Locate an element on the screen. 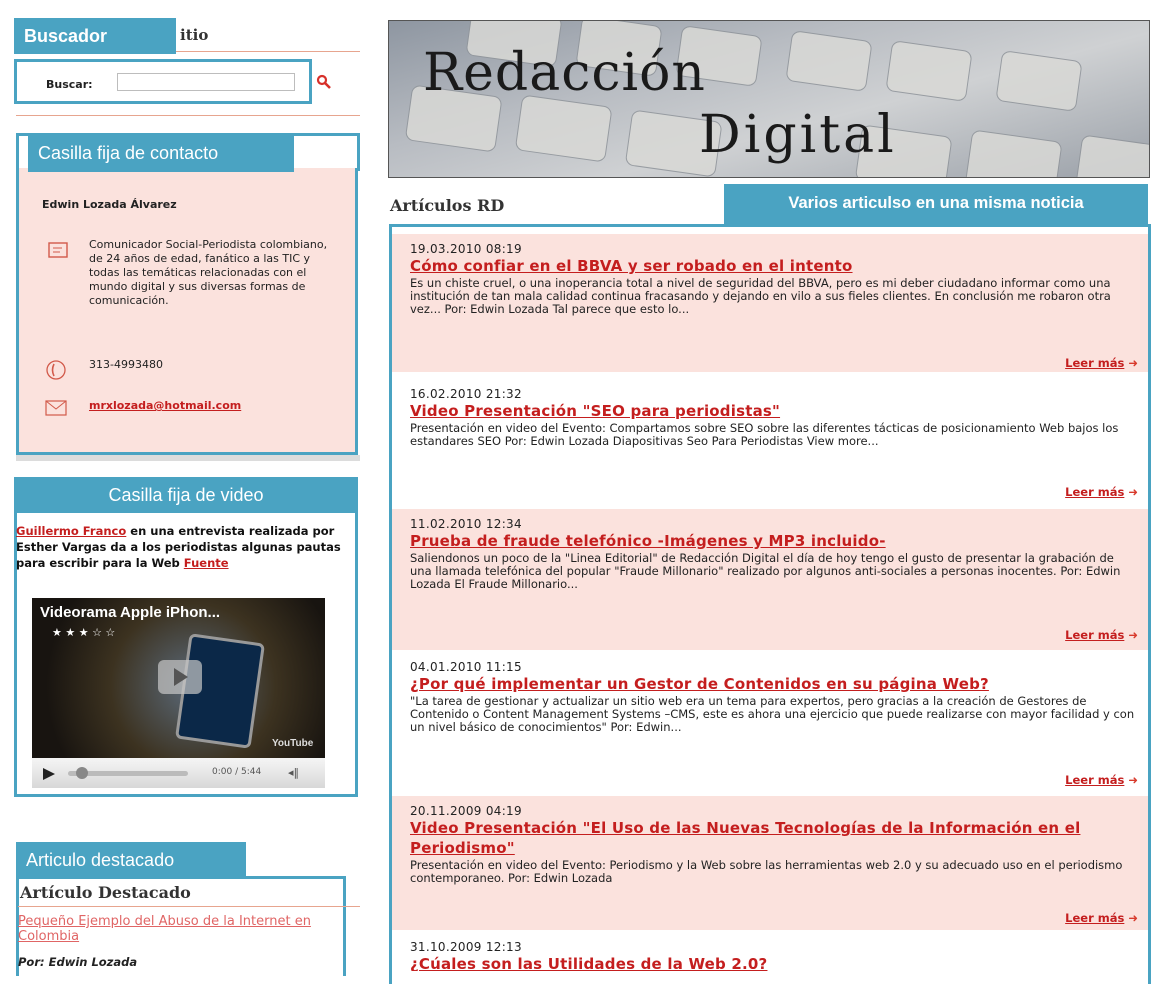 The width and height of the screenshot is (1152, 984). play-button is located at coordinates (49, 775).